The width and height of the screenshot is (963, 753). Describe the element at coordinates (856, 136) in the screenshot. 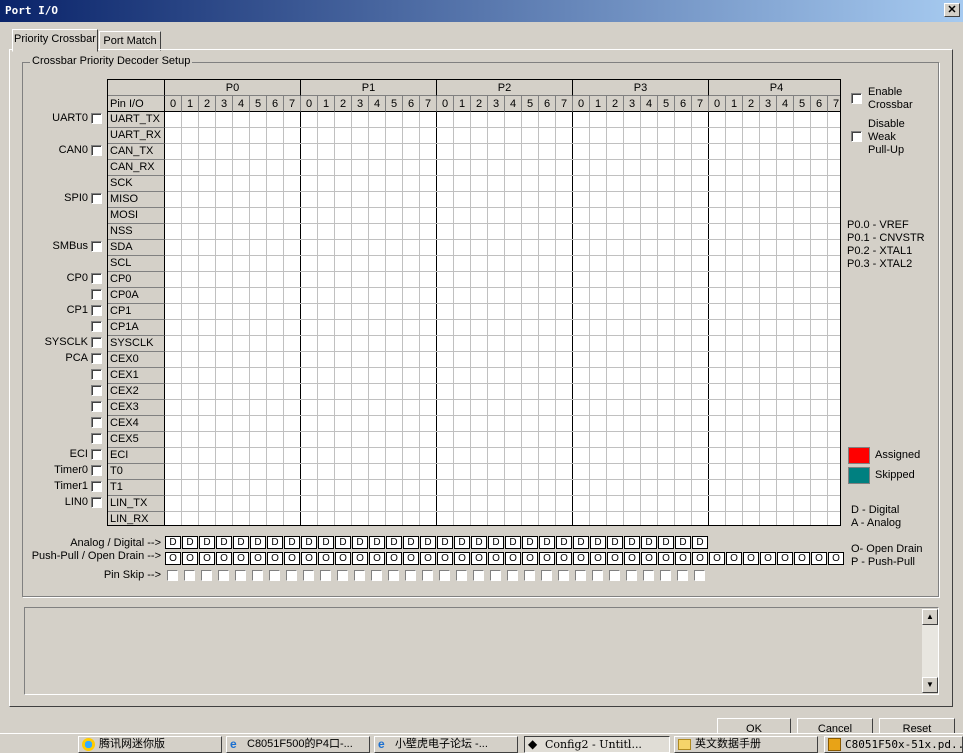

I see `disable-pullup-checkbox` at that location.